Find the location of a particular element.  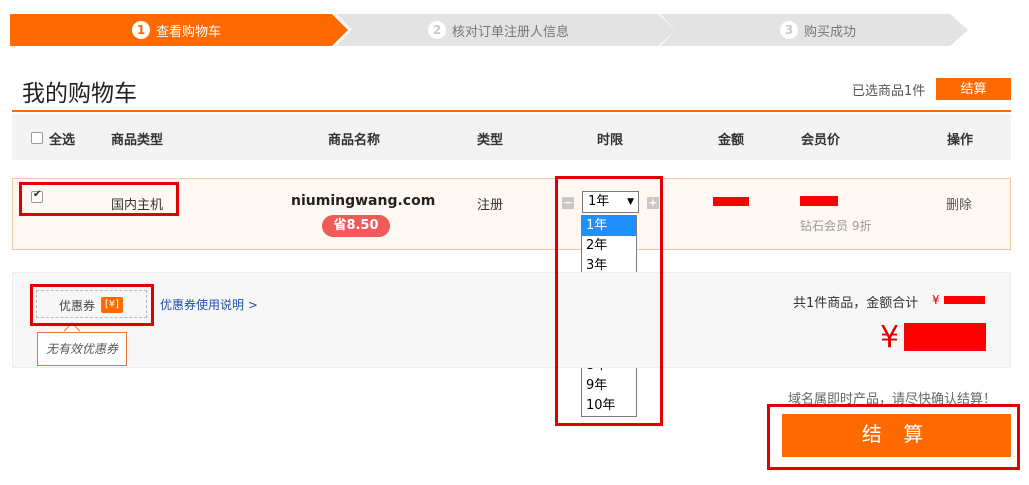

column-actions: 操作 is located at coordinates (960, 140).